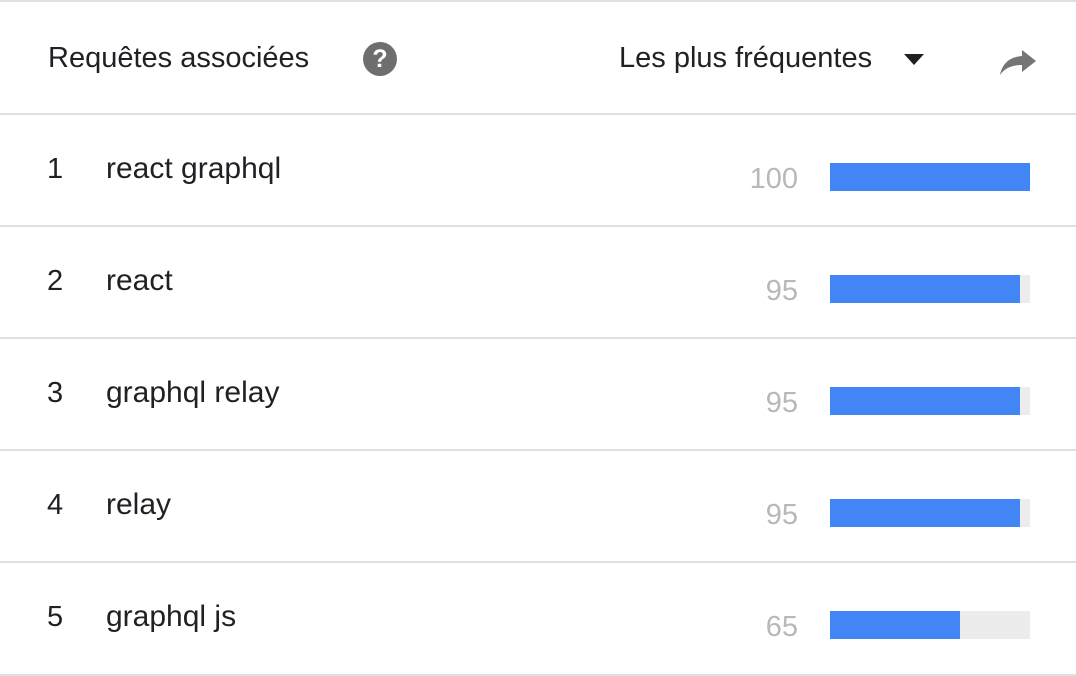  I want to click on sort-dropdown: Les plus fréquentes, so click(772, 60).